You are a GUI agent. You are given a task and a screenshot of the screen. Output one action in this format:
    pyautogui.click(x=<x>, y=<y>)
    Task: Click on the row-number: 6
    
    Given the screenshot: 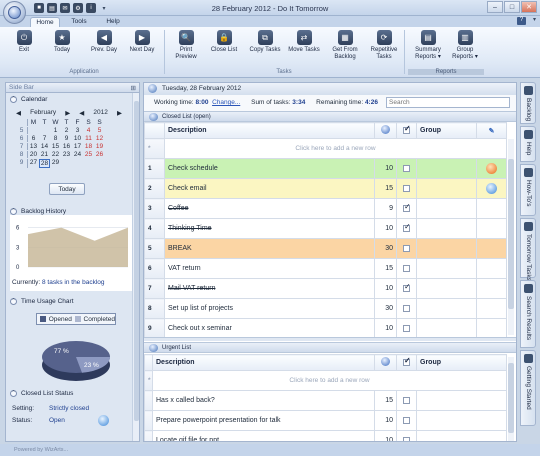 What is the action you would take?
    pyautogui.click(x=154, y=268)
    